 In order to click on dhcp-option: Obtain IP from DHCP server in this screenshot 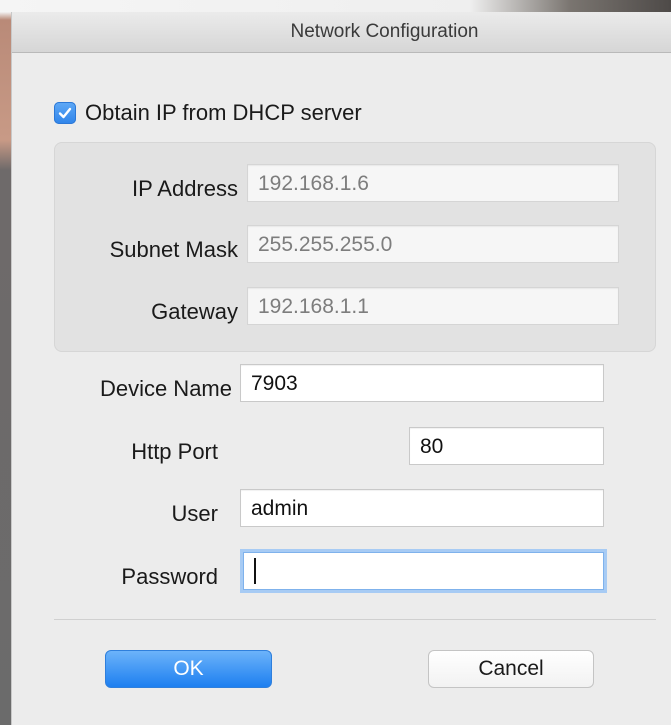, I will do `click(208, 113)`.